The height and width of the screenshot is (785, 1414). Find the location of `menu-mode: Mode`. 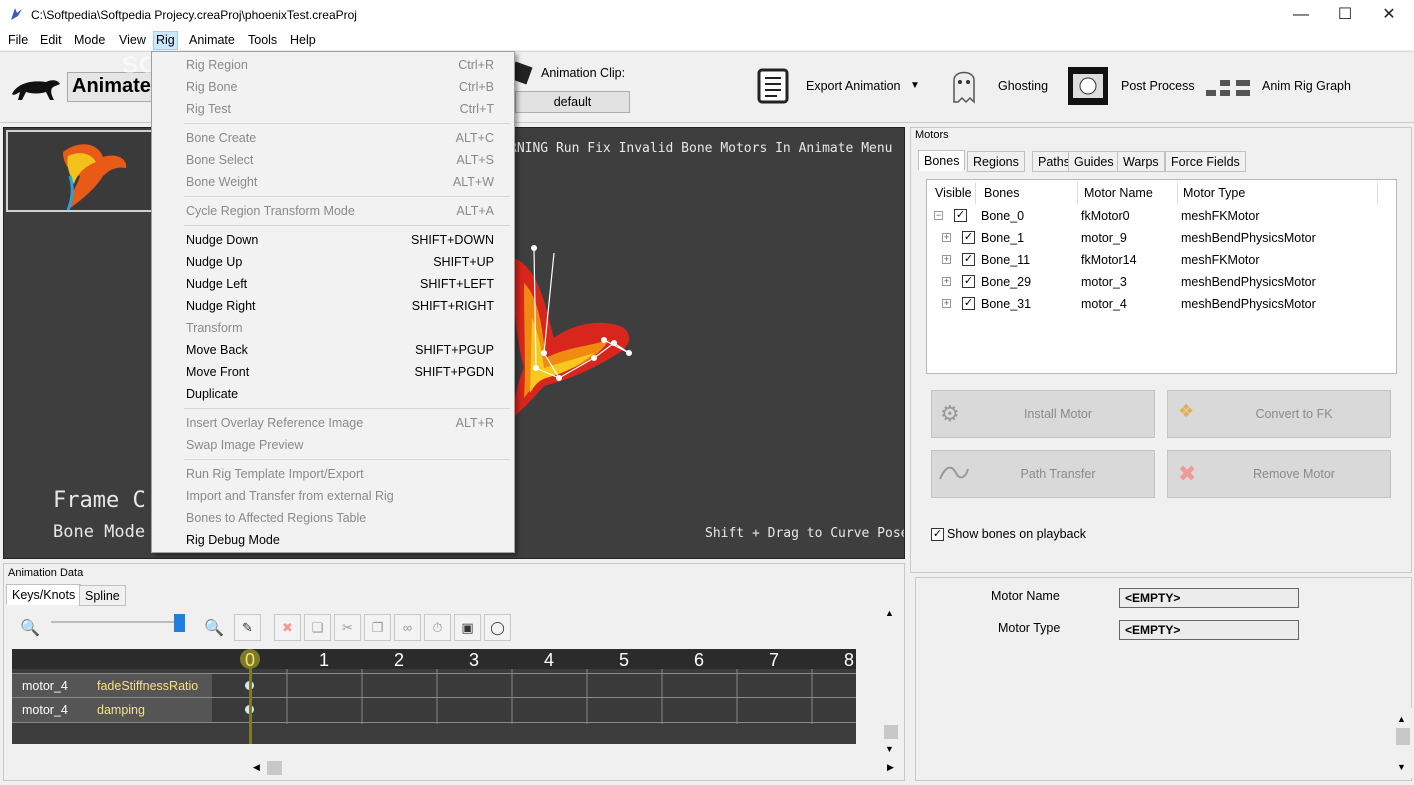

menu-mode: Mode is located at coordinates (89, 40).